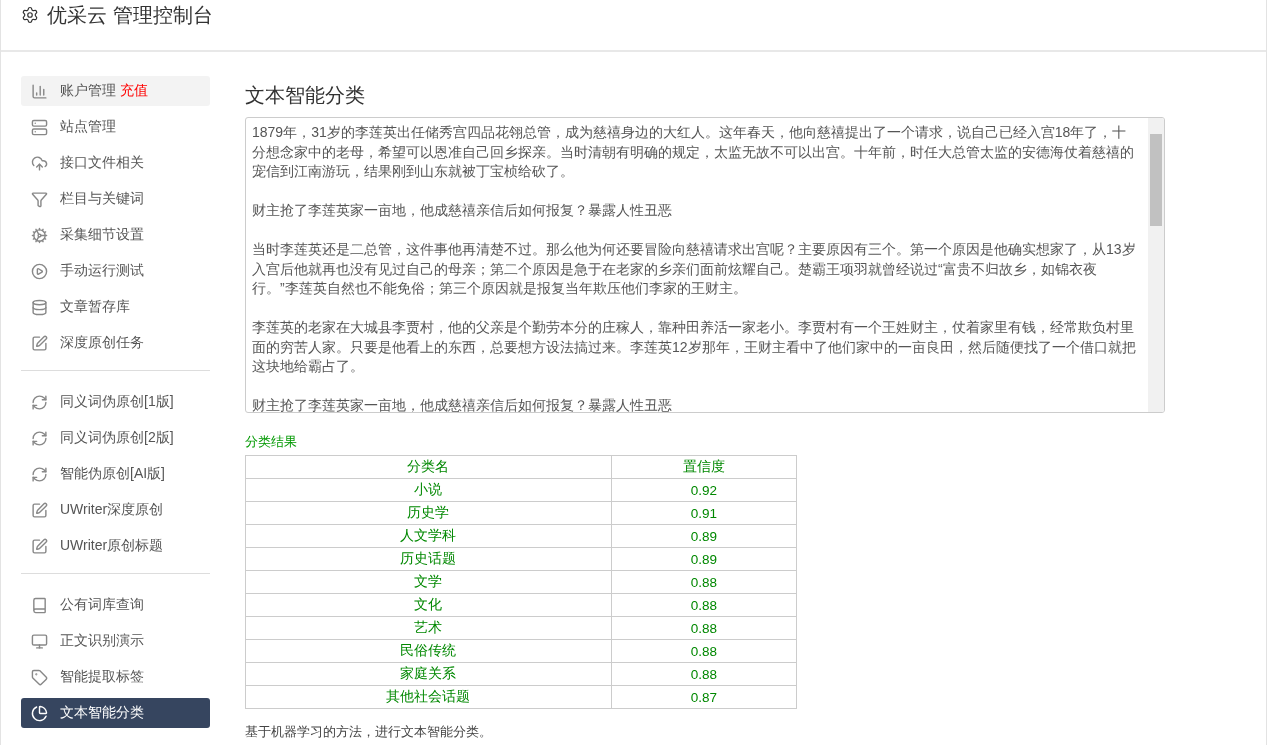 This screenshot has height=745, width=1280. I want to click on table-cell: 民俗传统, so click(428, 651).